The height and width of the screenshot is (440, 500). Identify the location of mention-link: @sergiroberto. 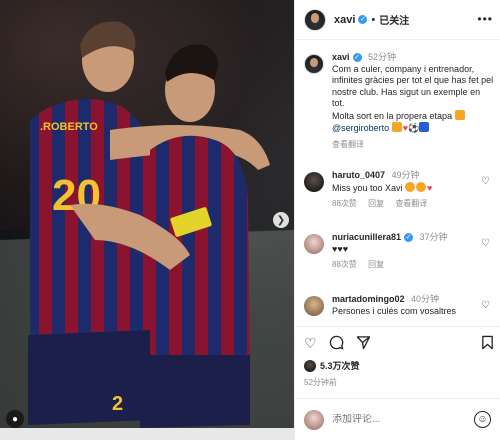
(360, 128).